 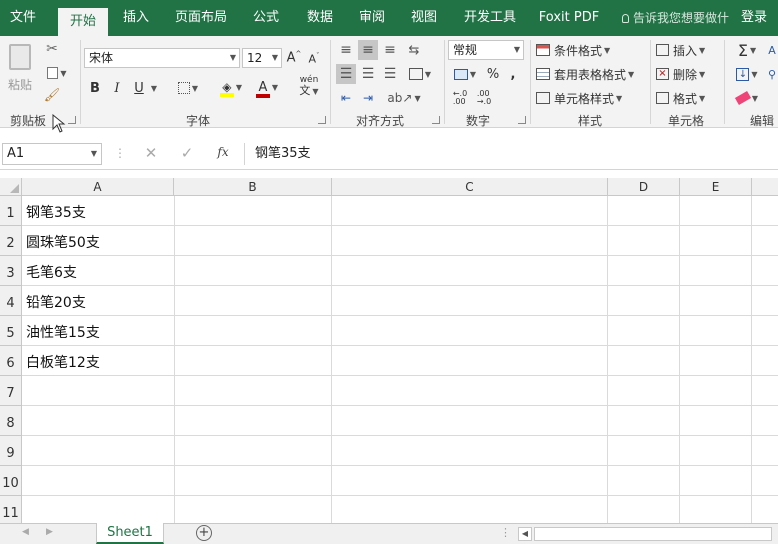 What do you see at coordinates (267, 87) in the screenshot?
I see `font-color-button: A ▼` at bounding box center [267, 87].